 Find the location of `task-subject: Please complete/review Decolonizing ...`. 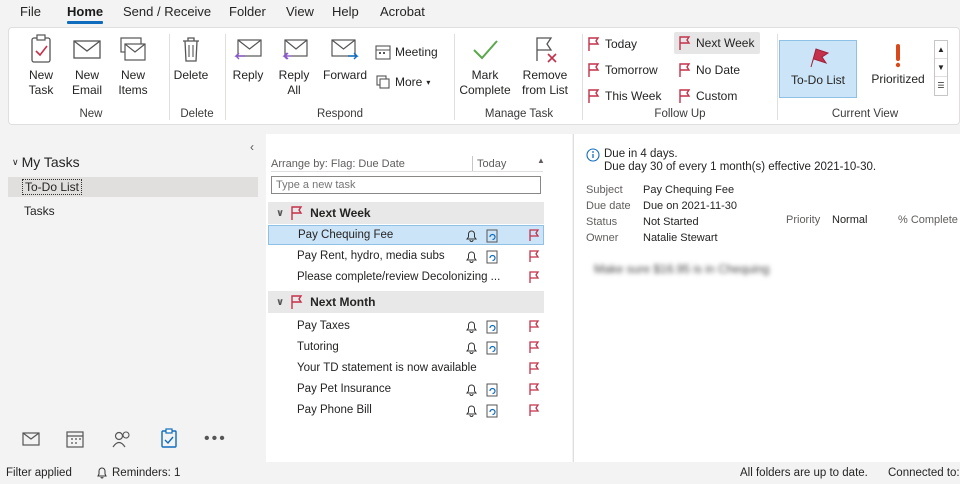

task-subject: Please complete/review Decolonizing ... is located at coordinates (399, 277).